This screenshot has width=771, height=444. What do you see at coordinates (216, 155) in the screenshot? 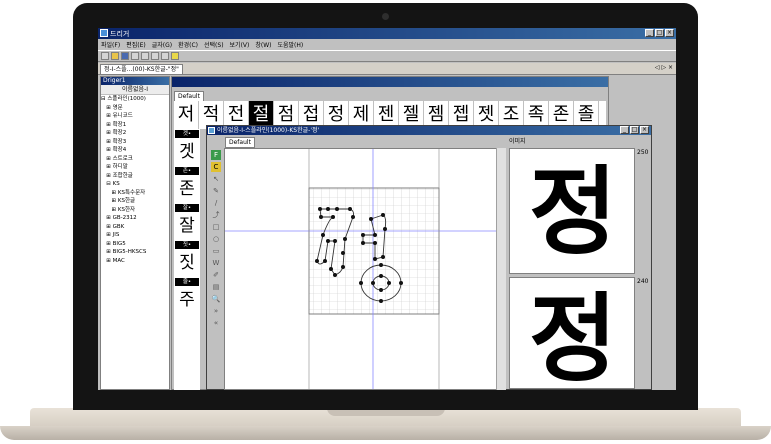
I see `font-tool-icon: F` at bounding box center [216, 155].